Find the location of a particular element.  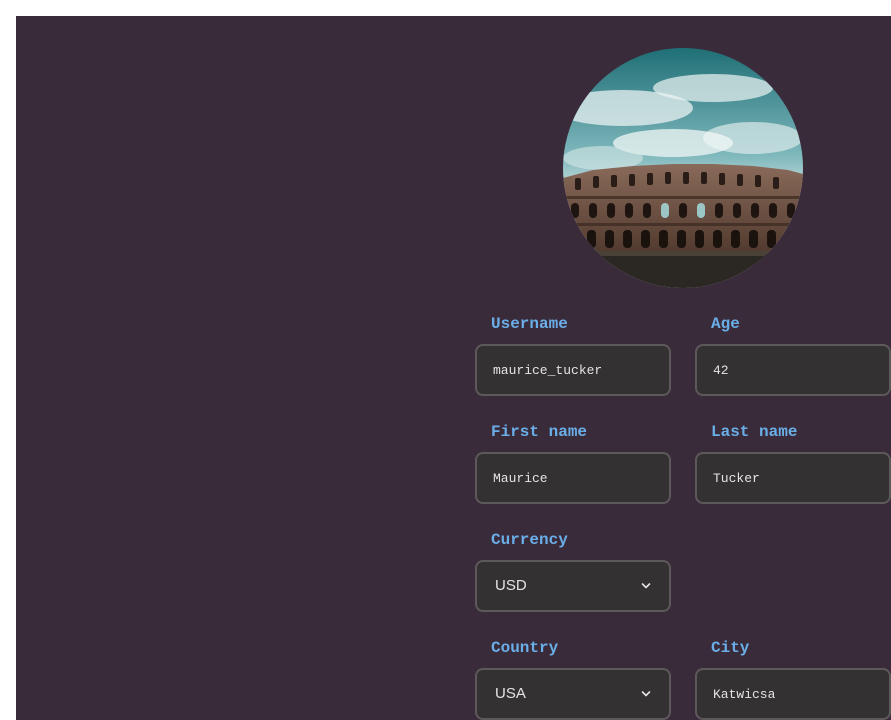

last-name-label: Last name is located at coordinates (754, 432).